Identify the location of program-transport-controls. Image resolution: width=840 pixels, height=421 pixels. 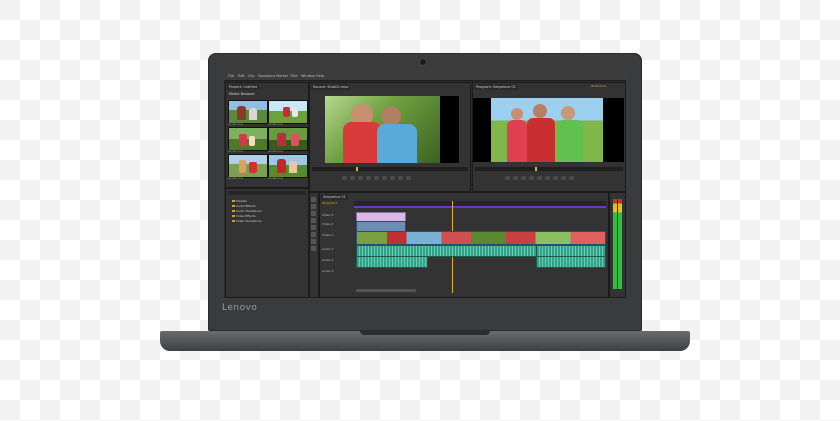
(549, 178).